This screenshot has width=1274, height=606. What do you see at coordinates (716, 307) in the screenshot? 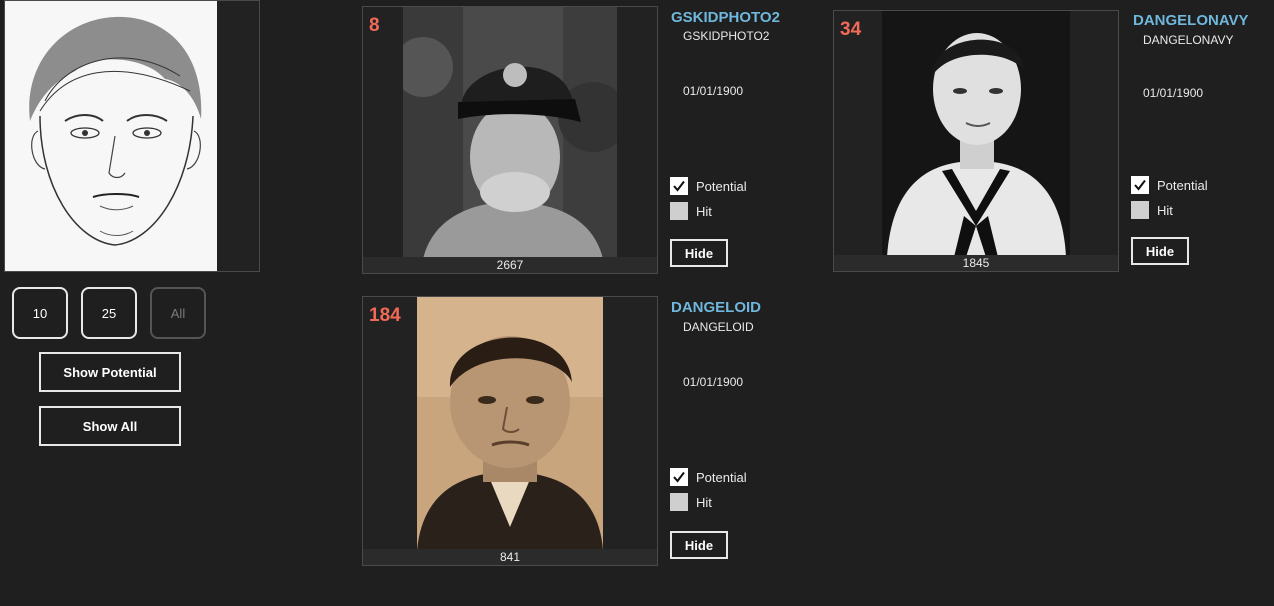
I see `result-name-link: DANGELOID` at bounding box center [716, 307].